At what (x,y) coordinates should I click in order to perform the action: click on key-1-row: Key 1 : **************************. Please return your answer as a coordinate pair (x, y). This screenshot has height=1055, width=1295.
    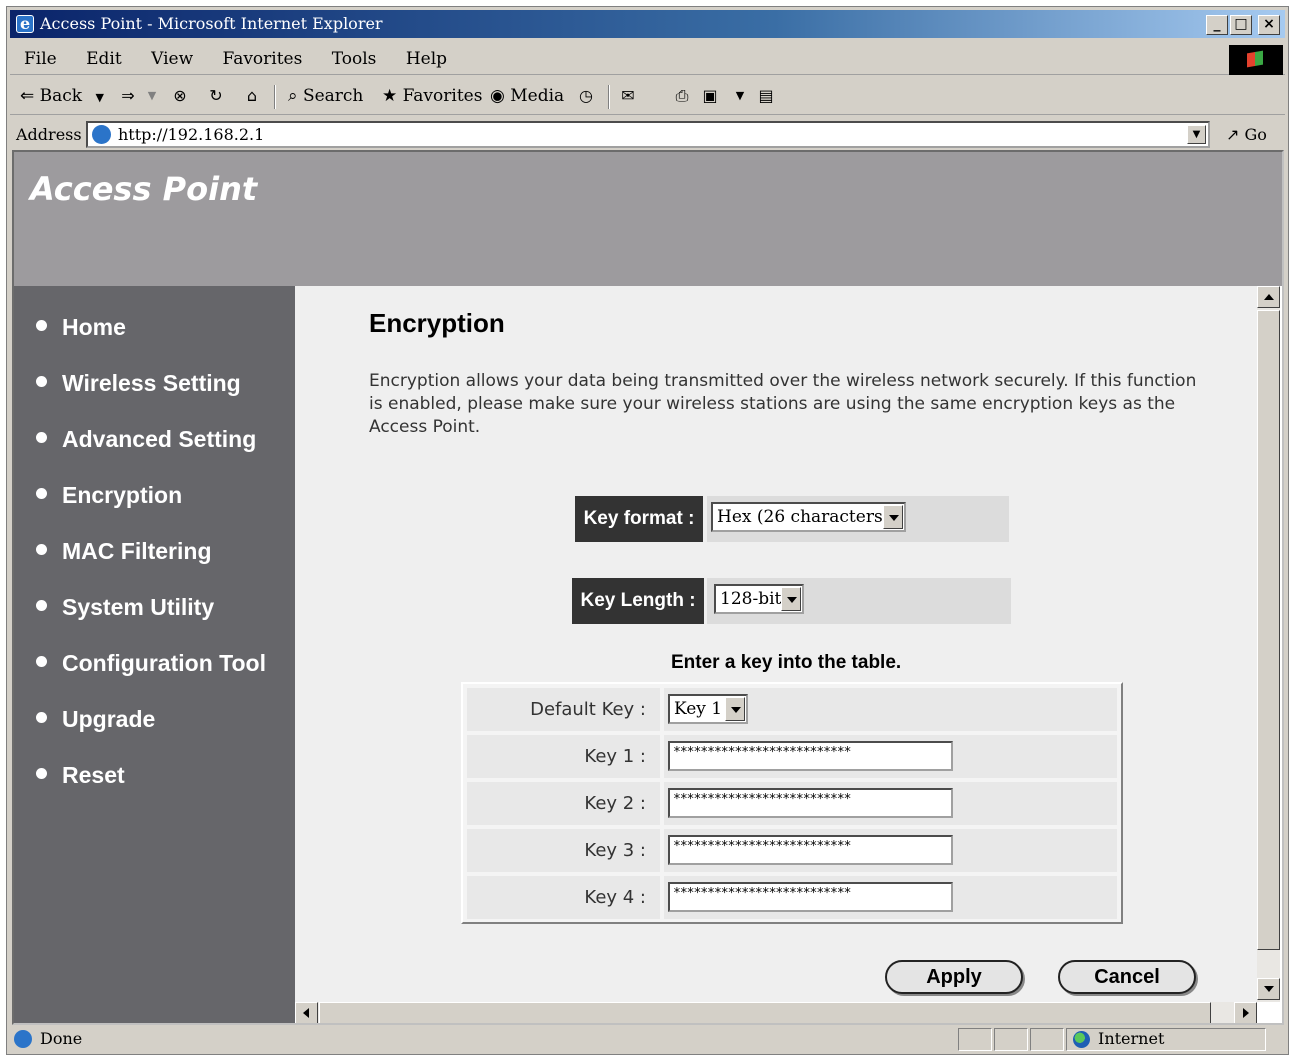
    Looking at the image, I should click on (792, 756).